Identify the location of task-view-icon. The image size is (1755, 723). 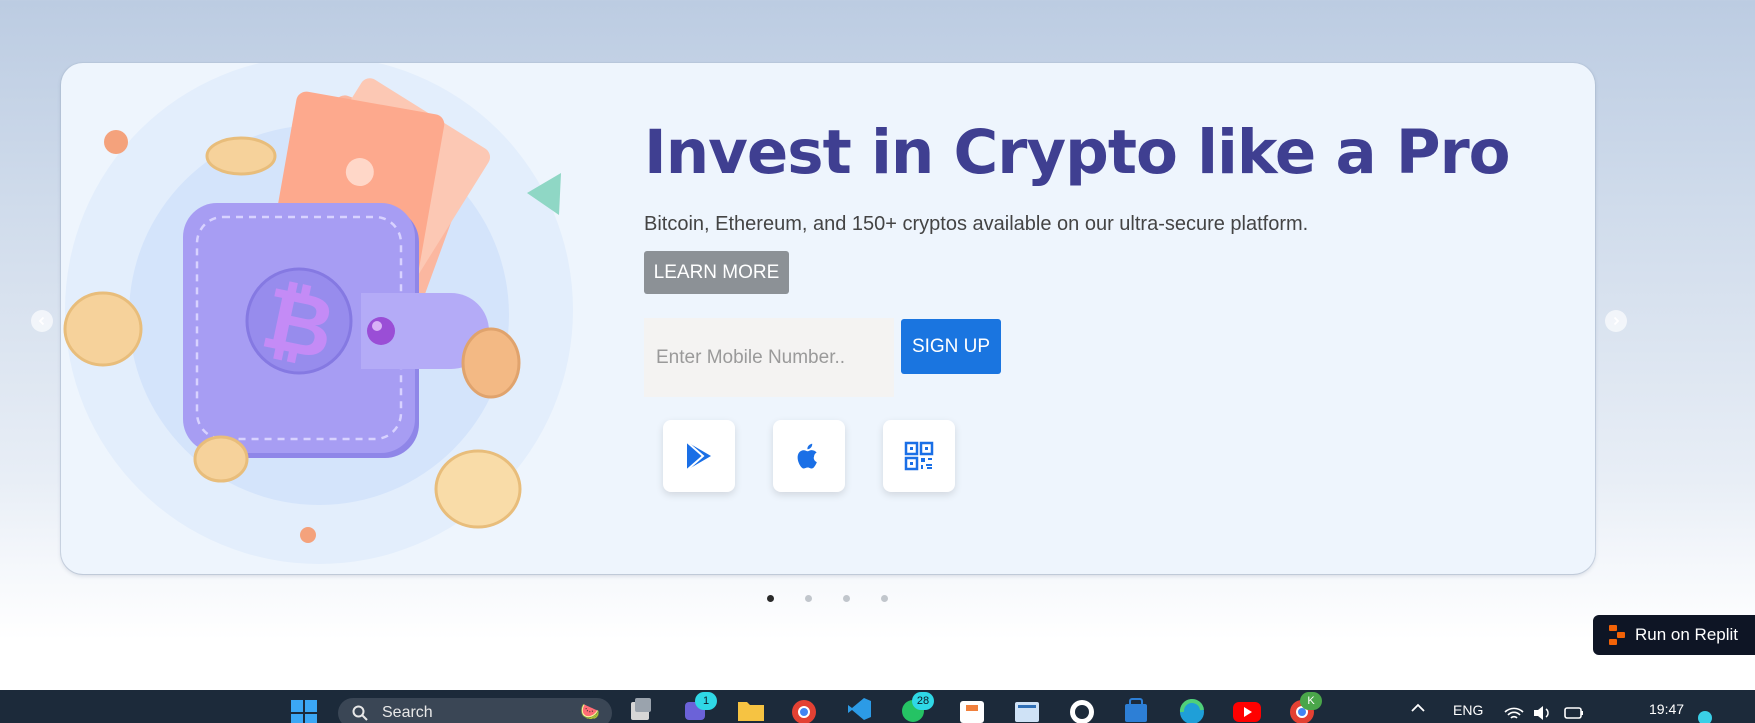
(641, 709).